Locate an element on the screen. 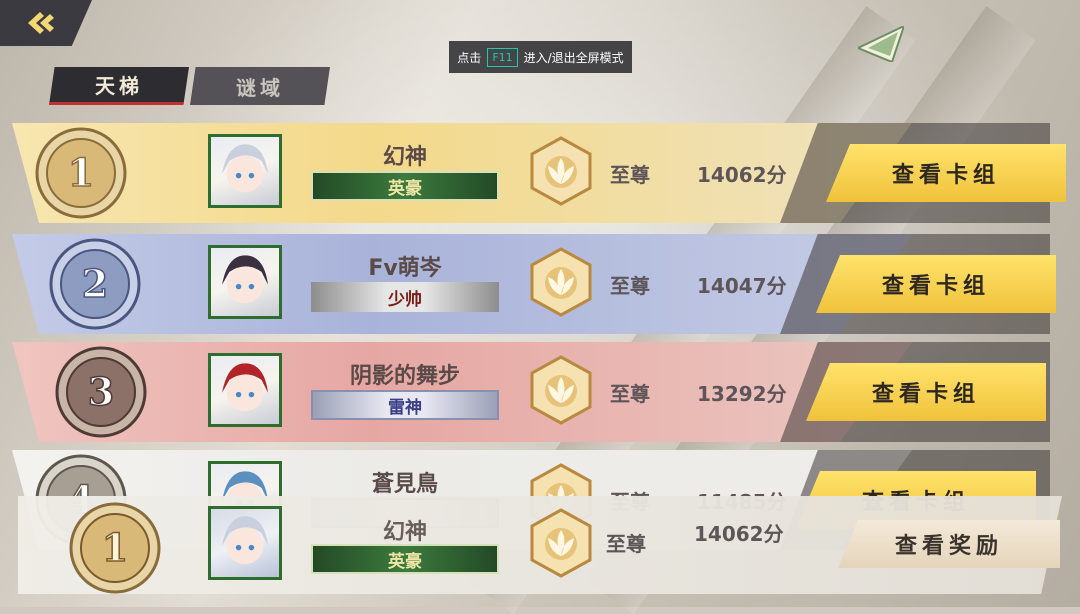 Image resolution: width=1080 pixels, height=614 pixels. player-title-badge: 雷神 is located at coordinates (405, 405).